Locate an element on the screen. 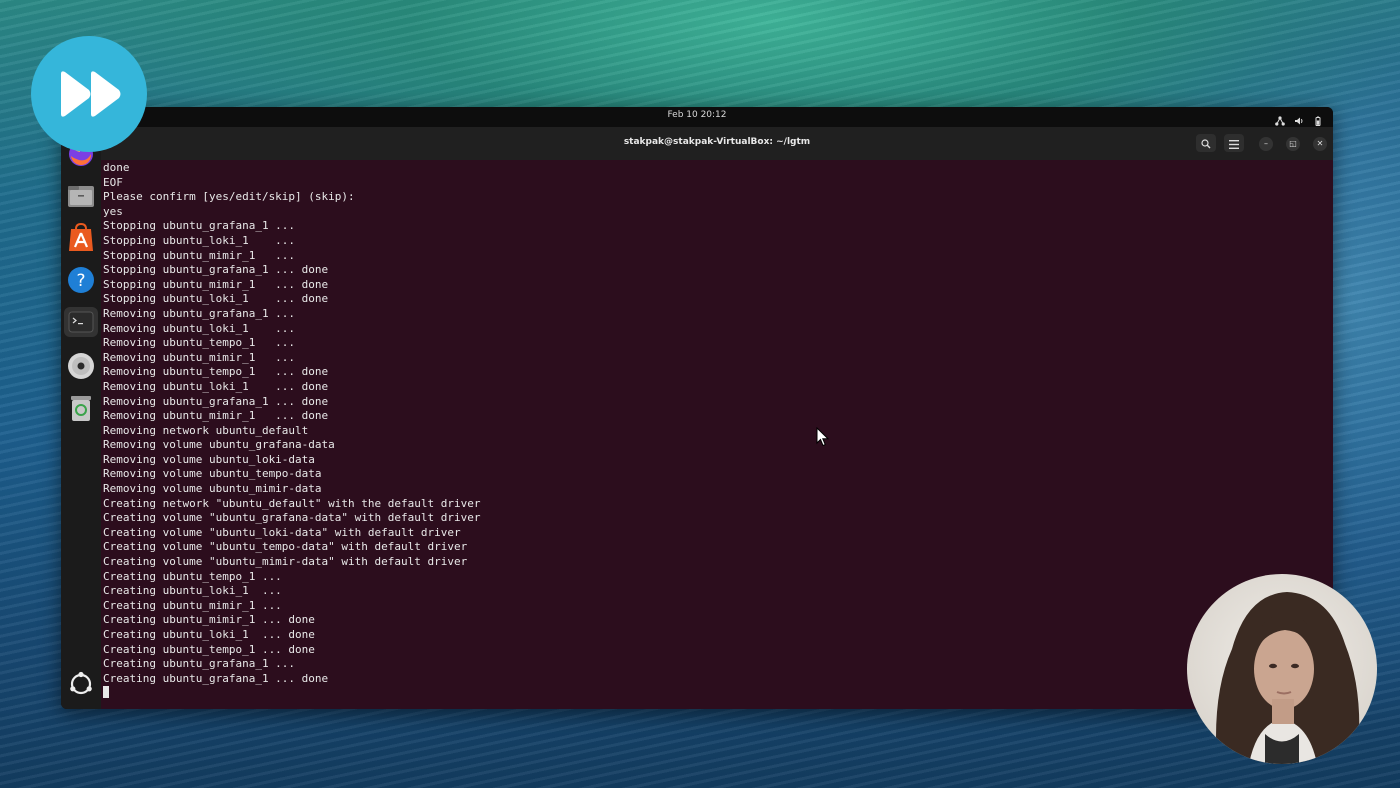 Image resolution: width=1400 pixels, height=788 pixels. terminal-line: Removing volume ubuntu_tempo-data is located at coordinates (212, 474).